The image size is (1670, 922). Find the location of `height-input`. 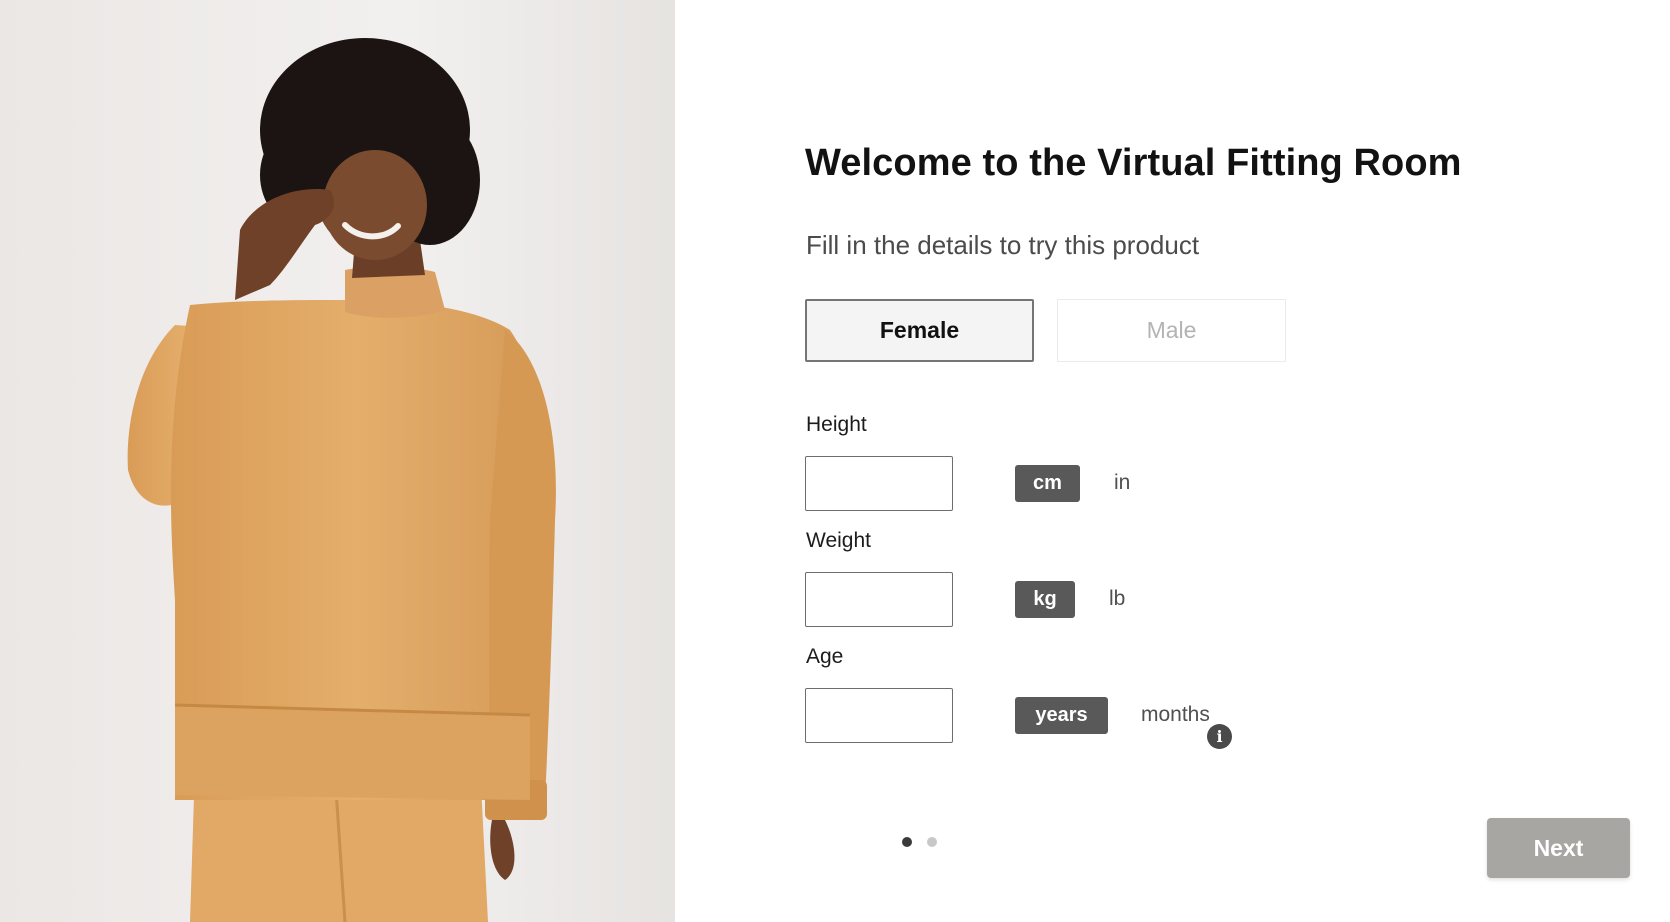

height-input is located at coordinates (879, 483).